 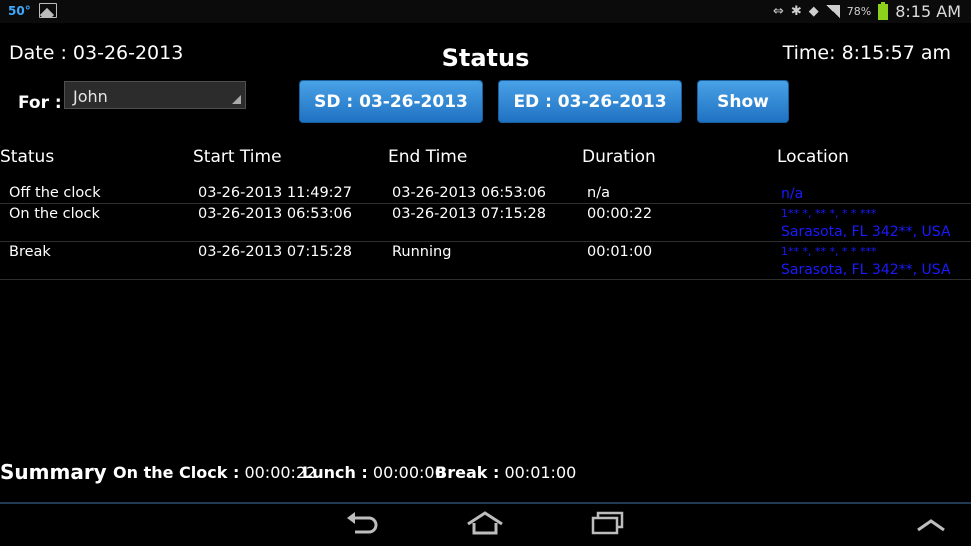 What do you see at coordinates (859, 11) in the screenshot?
I see `battery-percentage: 78%` at bounding box center [859, 11].